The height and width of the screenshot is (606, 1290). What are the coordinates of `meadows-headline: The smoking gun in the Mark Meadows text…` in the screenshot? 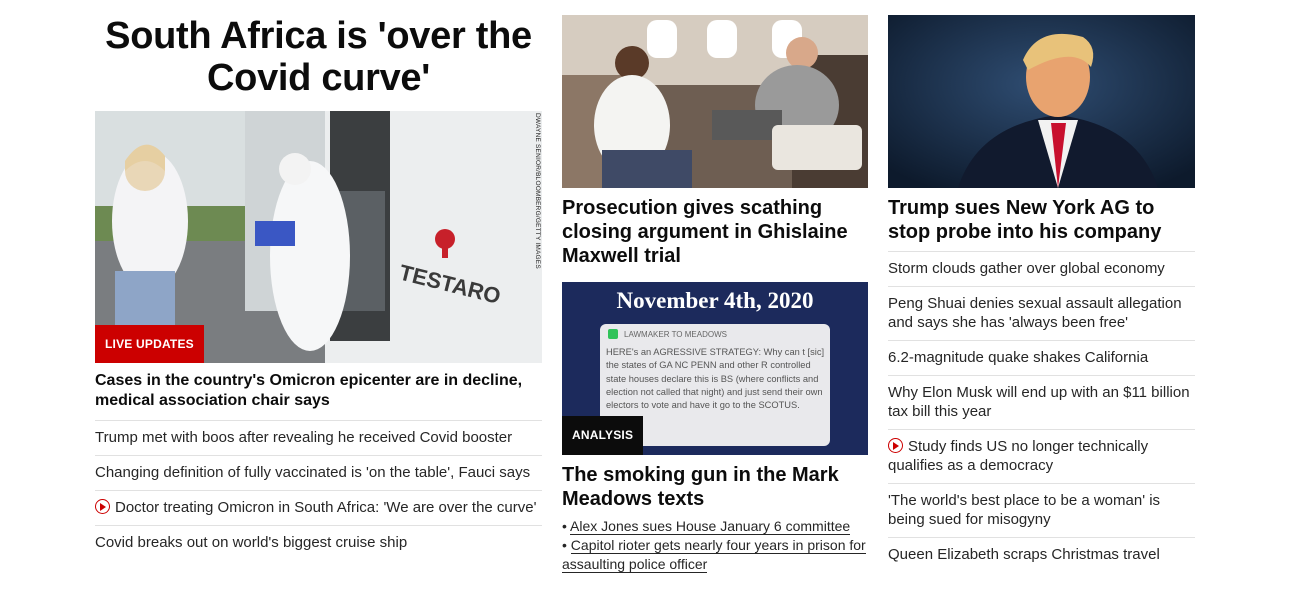 It's located at (715, 483).